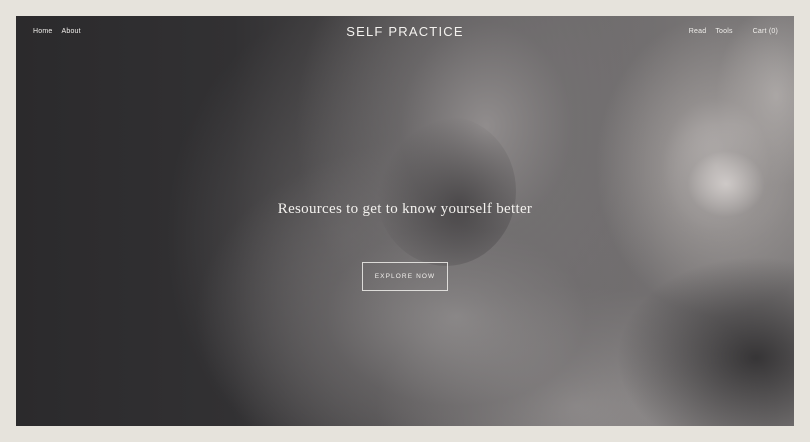 The image size is (810, 442). Describe the element at coordinates (723, 31) in the screenshot. I see `nav-link-tools: Tools` at that location.